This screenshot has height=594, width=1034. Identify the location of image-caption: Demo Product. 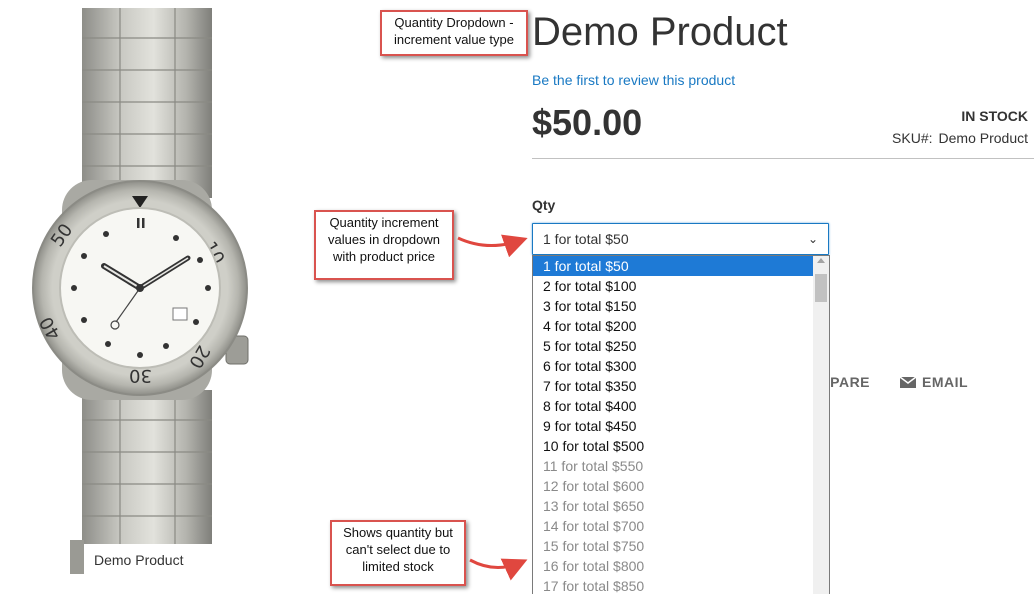
(154, 560).